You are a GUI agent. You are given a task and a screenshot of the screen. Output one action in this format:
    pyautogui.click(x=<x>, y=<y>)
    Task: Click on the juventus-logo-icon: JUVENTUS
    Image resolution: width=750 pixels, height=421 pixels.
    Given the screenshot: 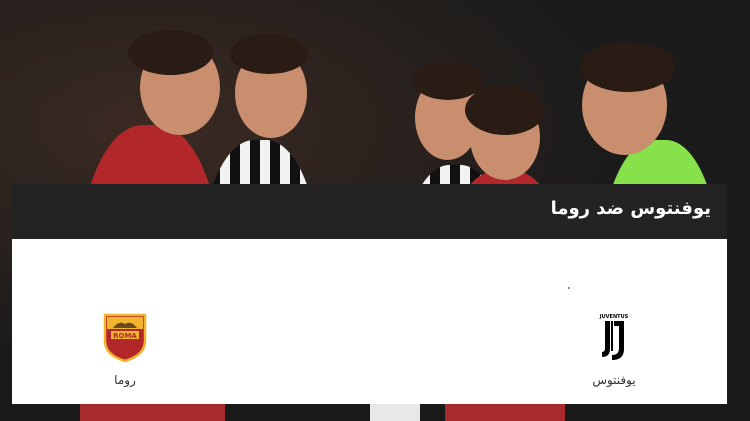 What is the action you would take?
    pyautogui.click(x=614, y=337)
    